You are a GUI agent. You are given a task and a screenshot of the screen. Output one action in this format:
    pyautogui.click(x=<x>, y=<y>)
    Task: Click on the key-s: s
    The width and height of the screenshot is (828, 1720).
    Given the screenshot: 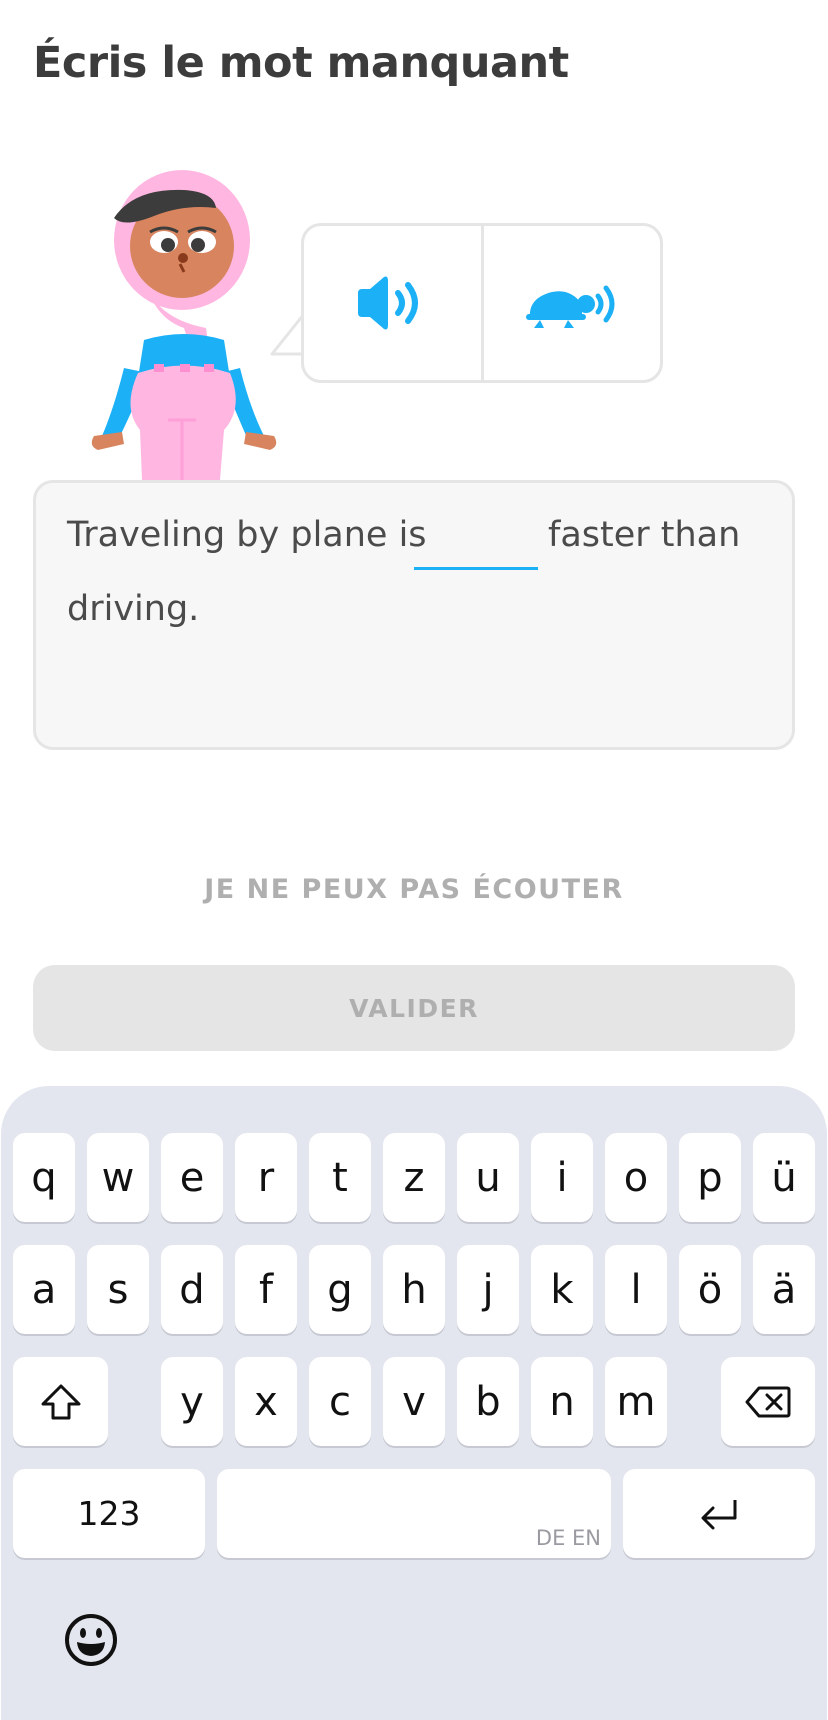 What is the action you would take?
    pyautogui.click(x=118, y=1289)
    